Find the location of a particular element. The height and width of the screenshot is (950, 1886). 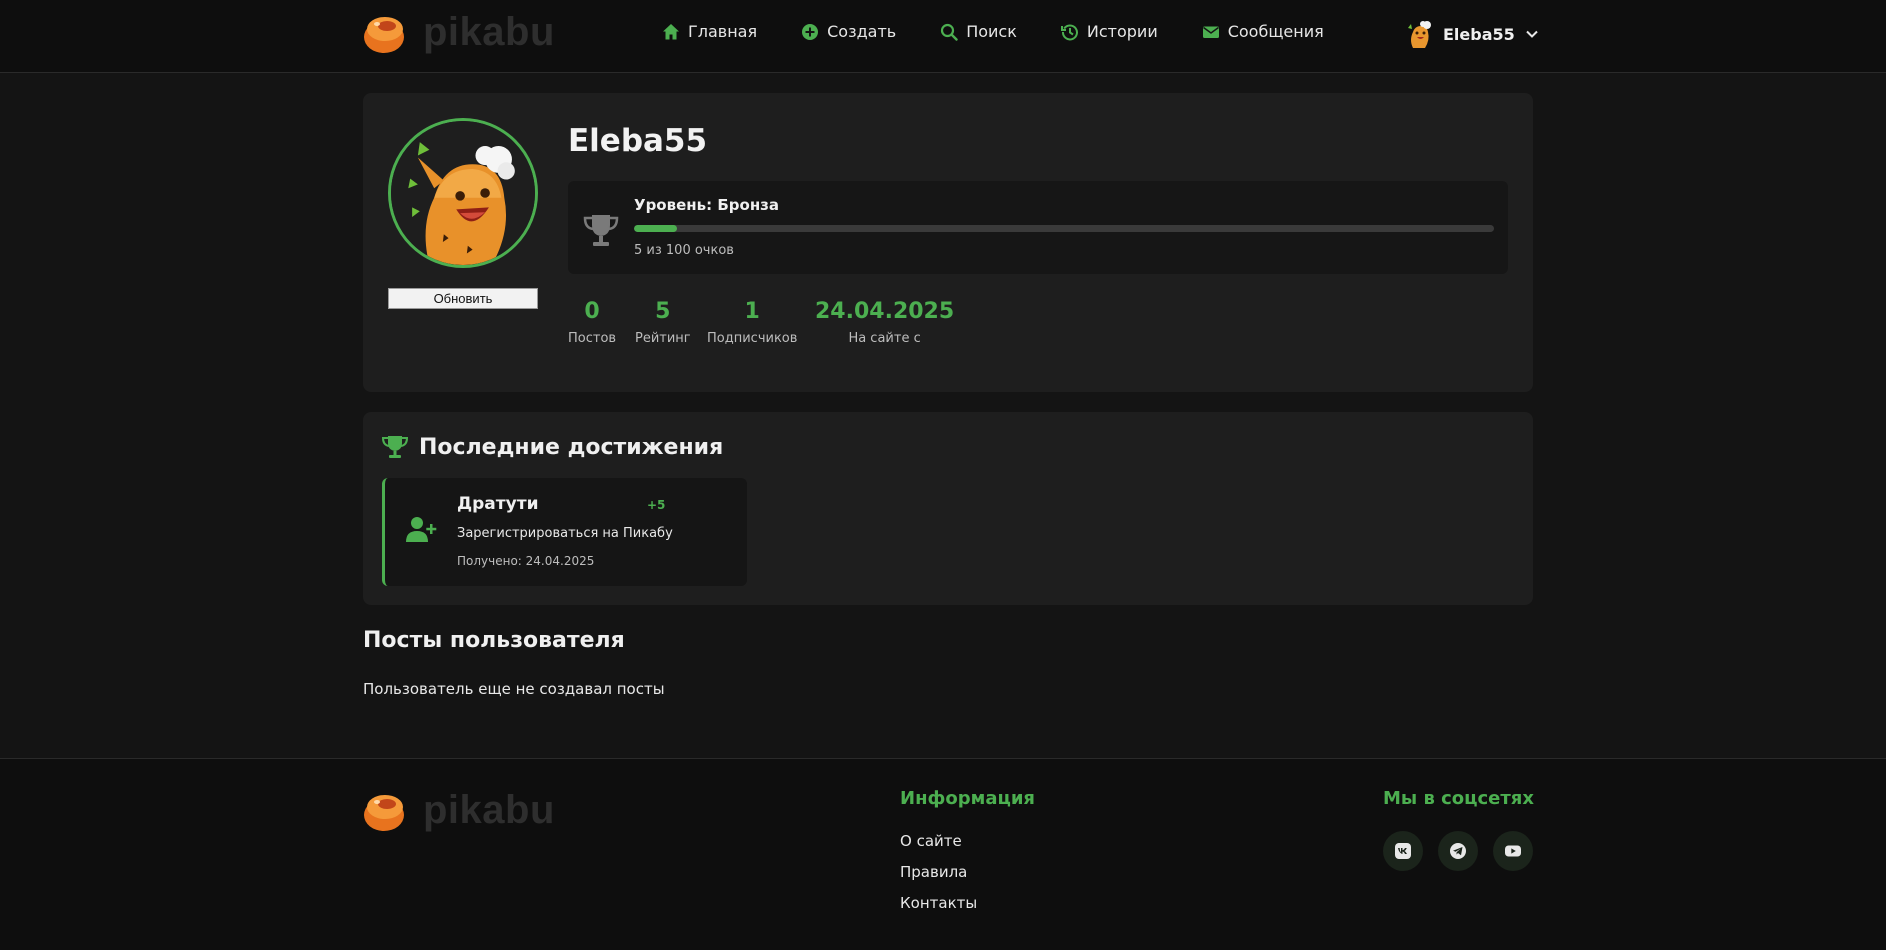

nav-history-label: Истории is located at coordinates (1122, 31).